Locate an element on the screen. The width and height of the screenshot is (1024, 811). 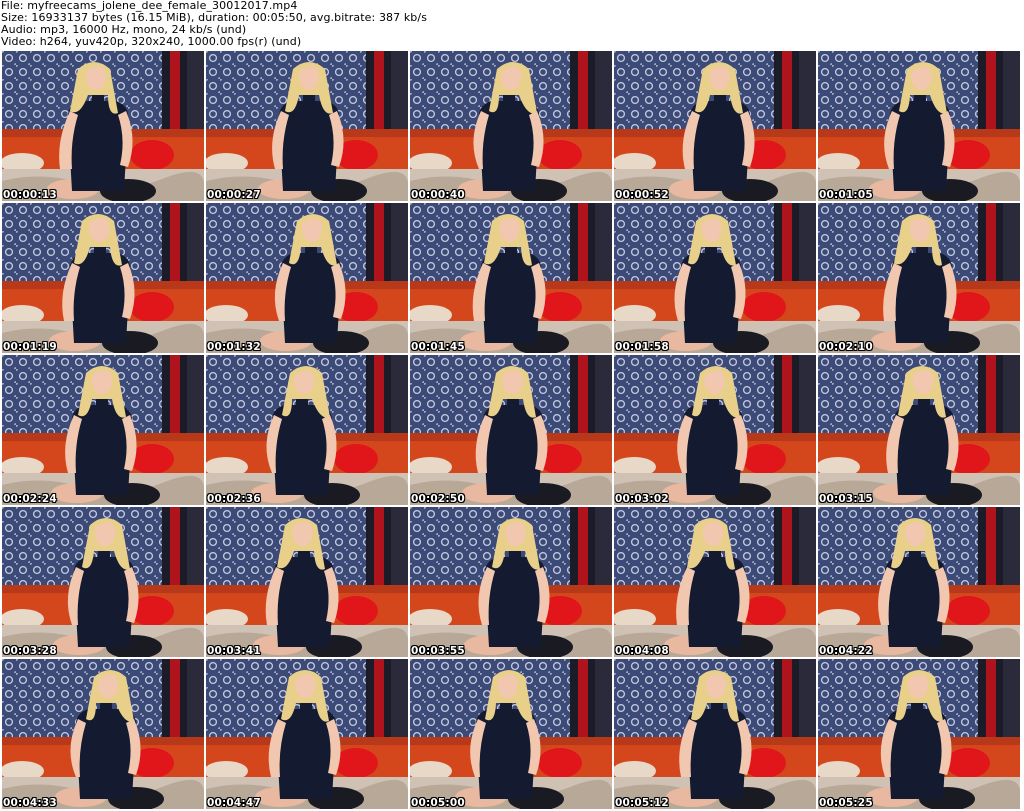
video-thumbnail: 00:01:32 is located at coordinates (307, 278).